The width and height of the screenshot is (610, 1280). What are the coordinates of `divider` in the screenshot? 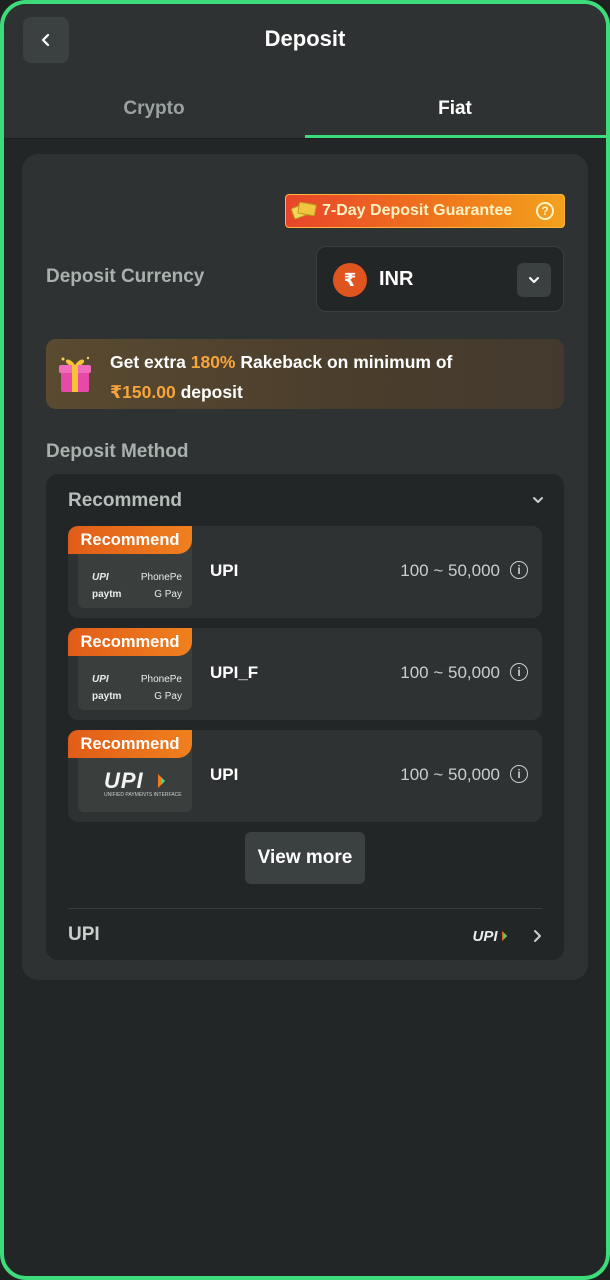 It's located at (305, 908).